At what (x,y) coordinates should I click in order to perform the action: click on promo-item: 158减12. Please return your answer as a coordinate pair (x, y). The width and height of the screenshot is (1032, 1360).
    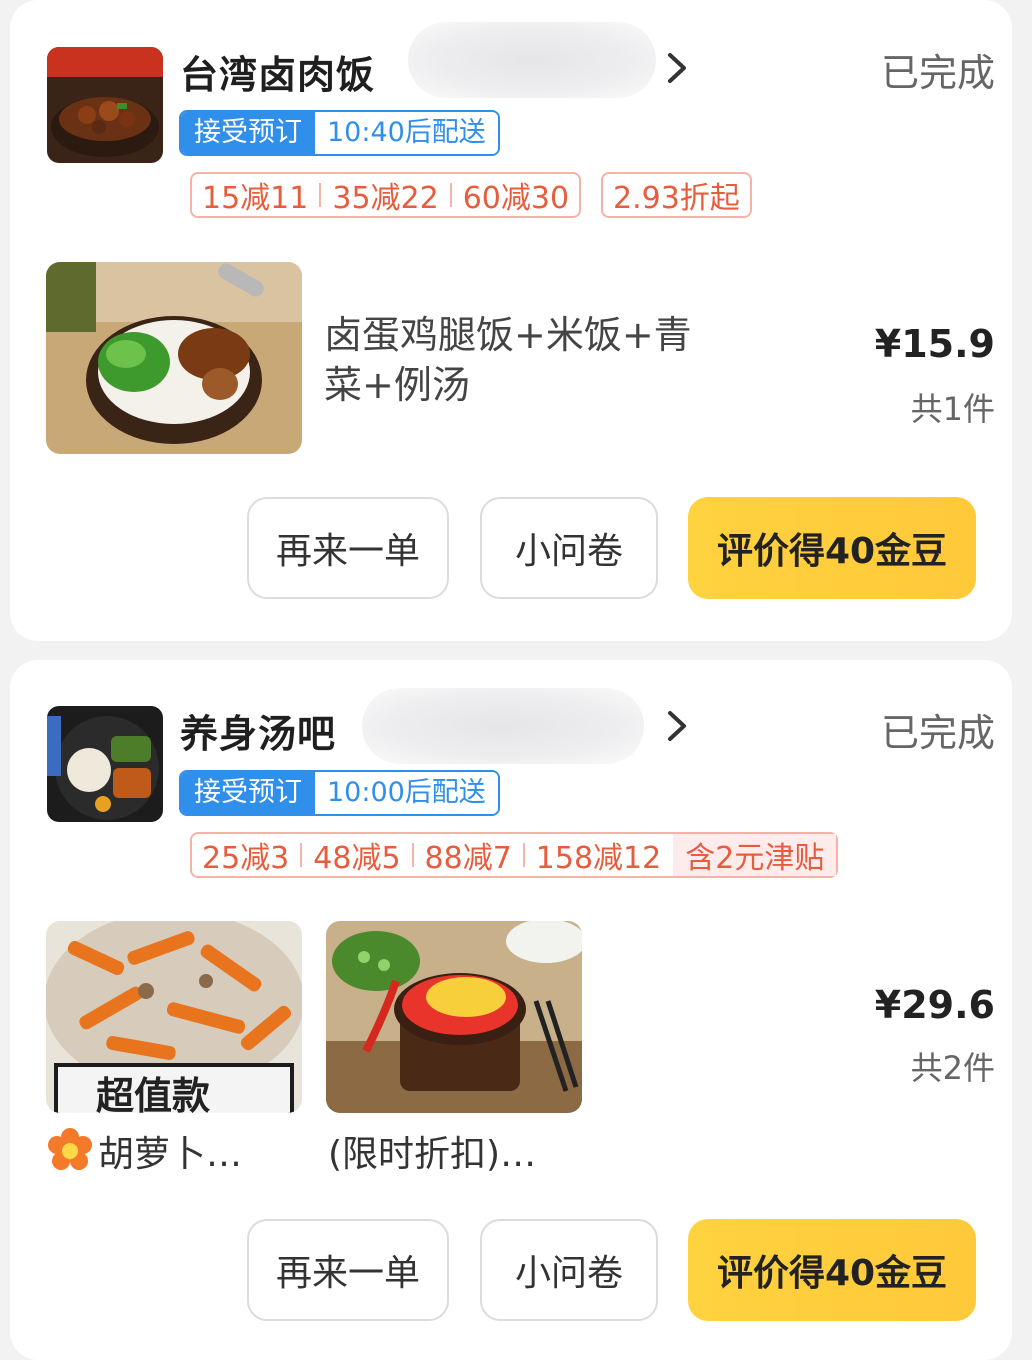
    Looking at the image, I should click on (598, 858).